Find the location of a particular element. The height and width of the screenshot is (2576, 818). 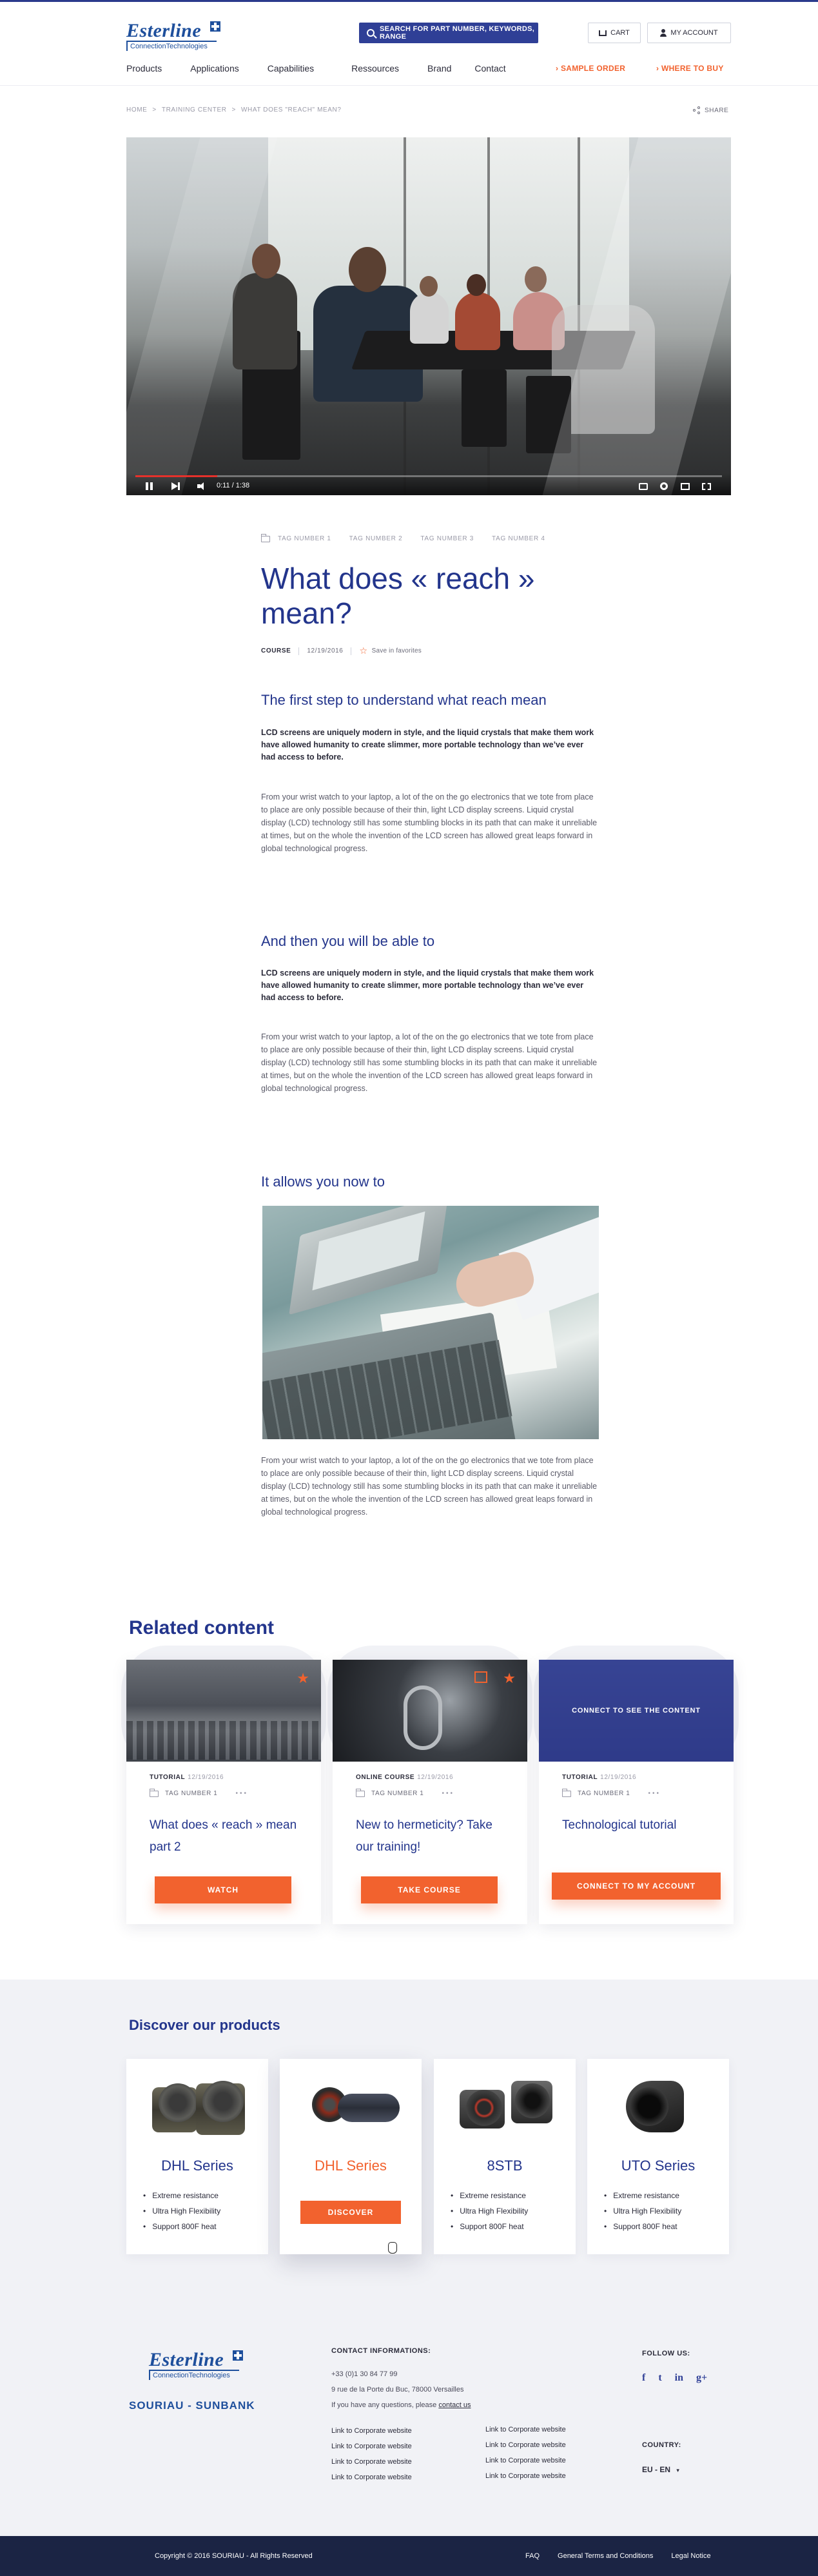

product-feature: Extreme resistance is located at coordinates (489, 2195).